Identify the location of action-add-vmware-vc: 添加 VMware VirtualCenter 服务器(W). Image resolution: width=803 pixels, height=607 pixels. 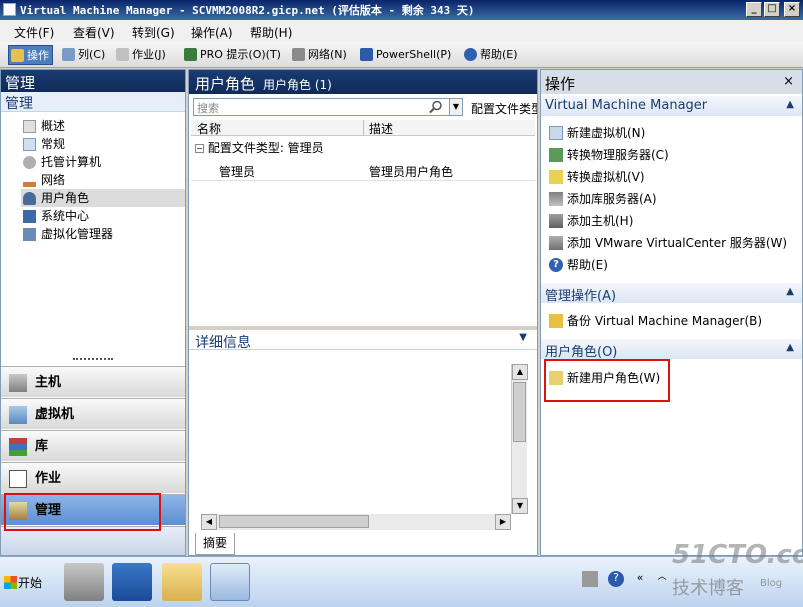
(667, 243).